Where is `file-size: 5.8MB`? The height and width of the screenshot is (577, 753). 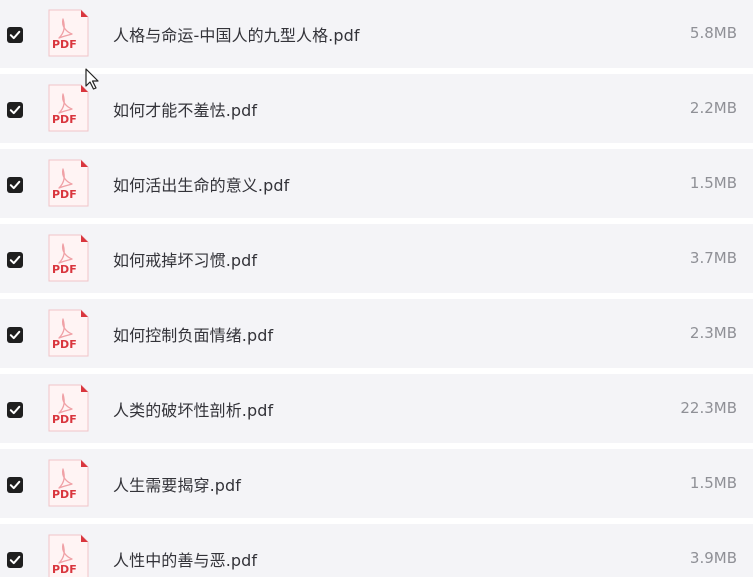 file-size: 5.8MB is located at coordinates (713, 33).